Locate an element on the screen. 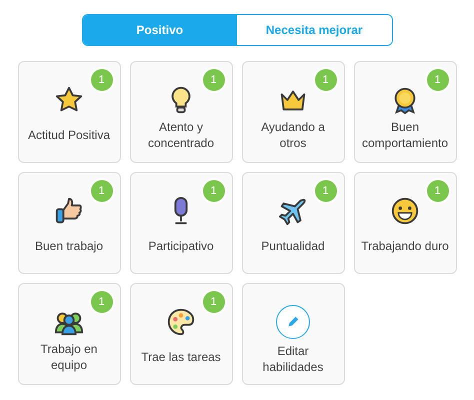 This screenshot has width=474, height=400. skill-card: 1 Puntualidad is located at coordinates (293, 223).